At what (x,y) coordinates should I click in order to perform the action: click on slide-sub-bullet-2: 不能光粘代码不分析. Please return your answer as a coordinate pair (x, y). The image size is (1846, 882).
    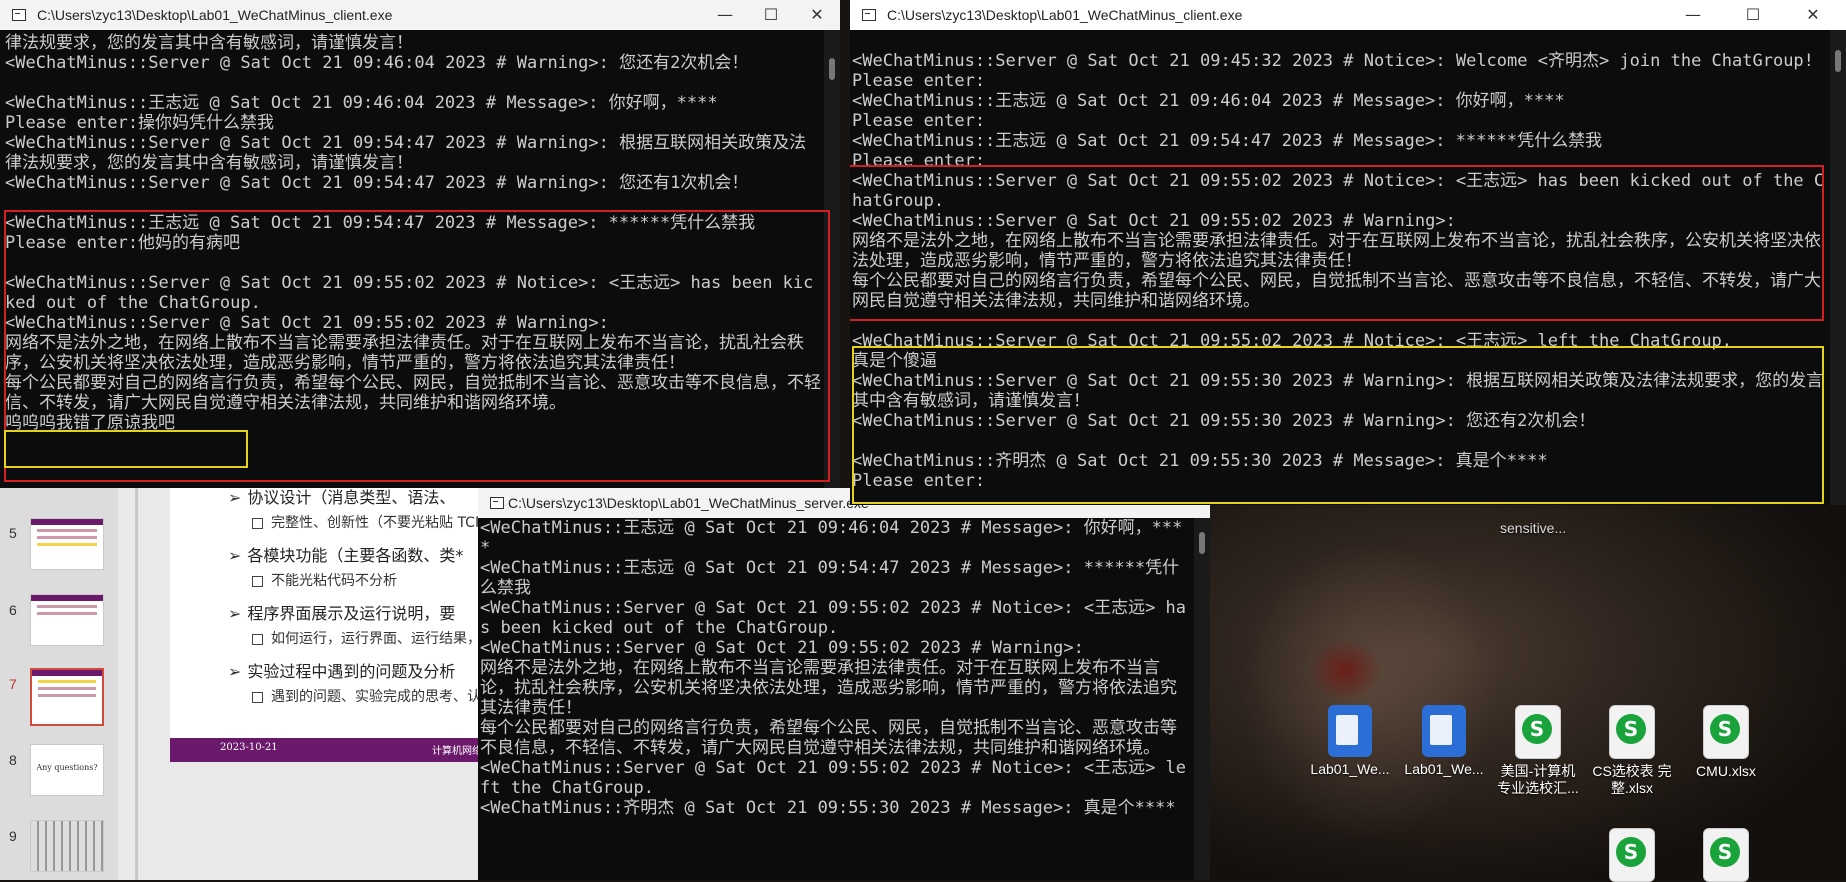
    Looking at the image, I should click on (334, 581).